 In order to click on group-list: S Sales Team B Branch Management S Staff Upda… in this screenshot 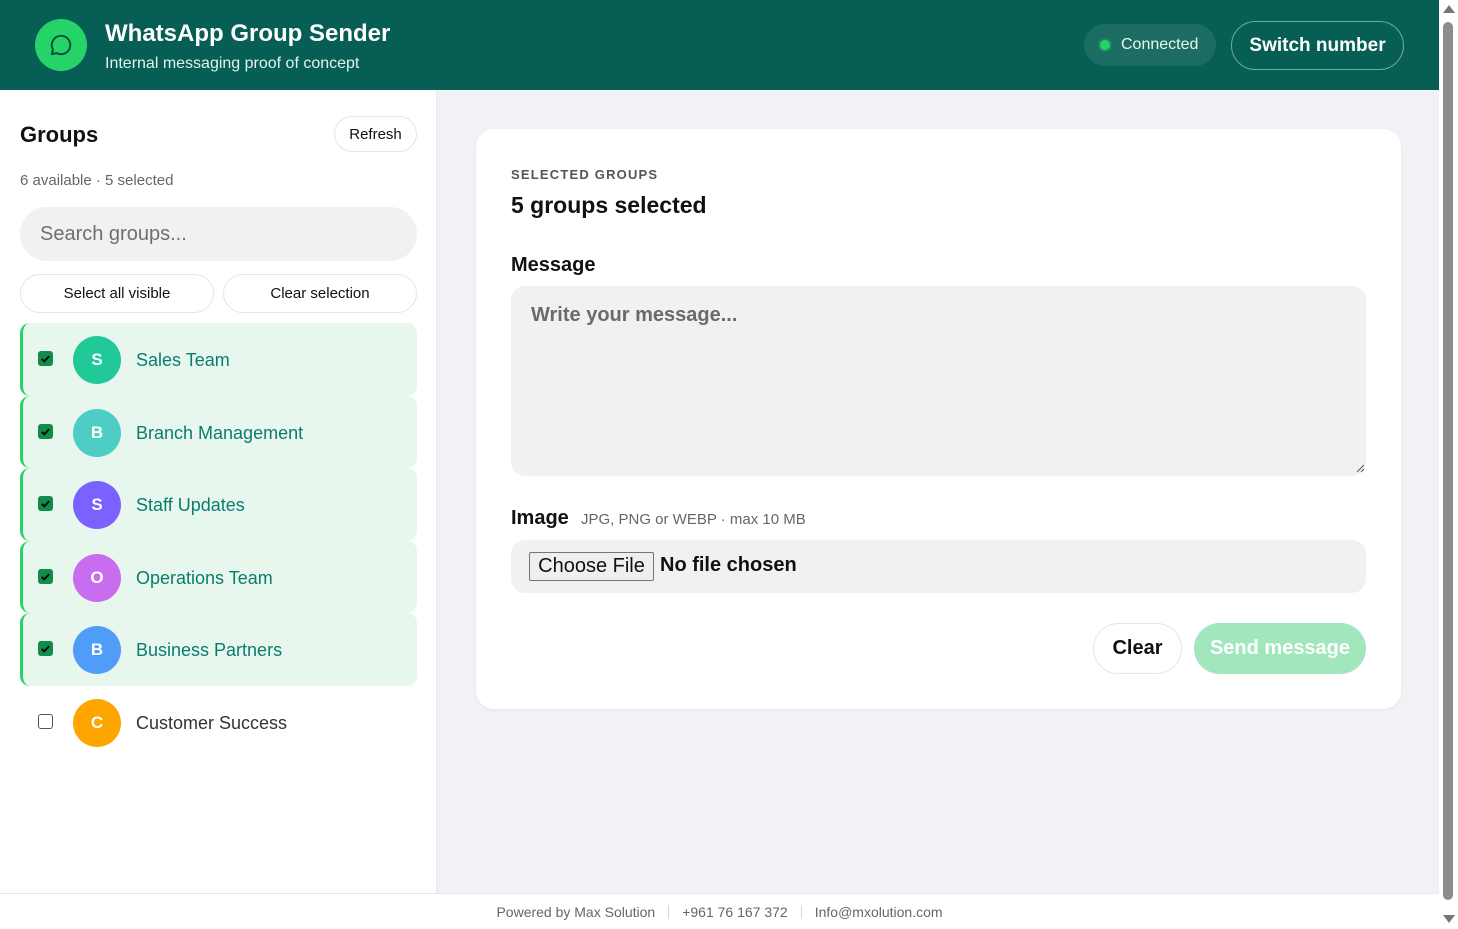, I will do `click(218, 540)`.